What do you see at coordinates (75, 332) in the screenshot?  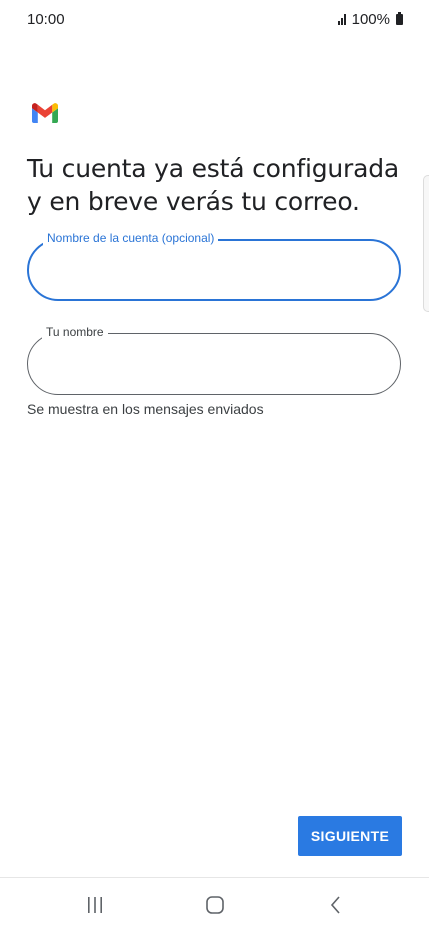 I see `your-name-label: Tu nombre` at bounding box center [75, 332].